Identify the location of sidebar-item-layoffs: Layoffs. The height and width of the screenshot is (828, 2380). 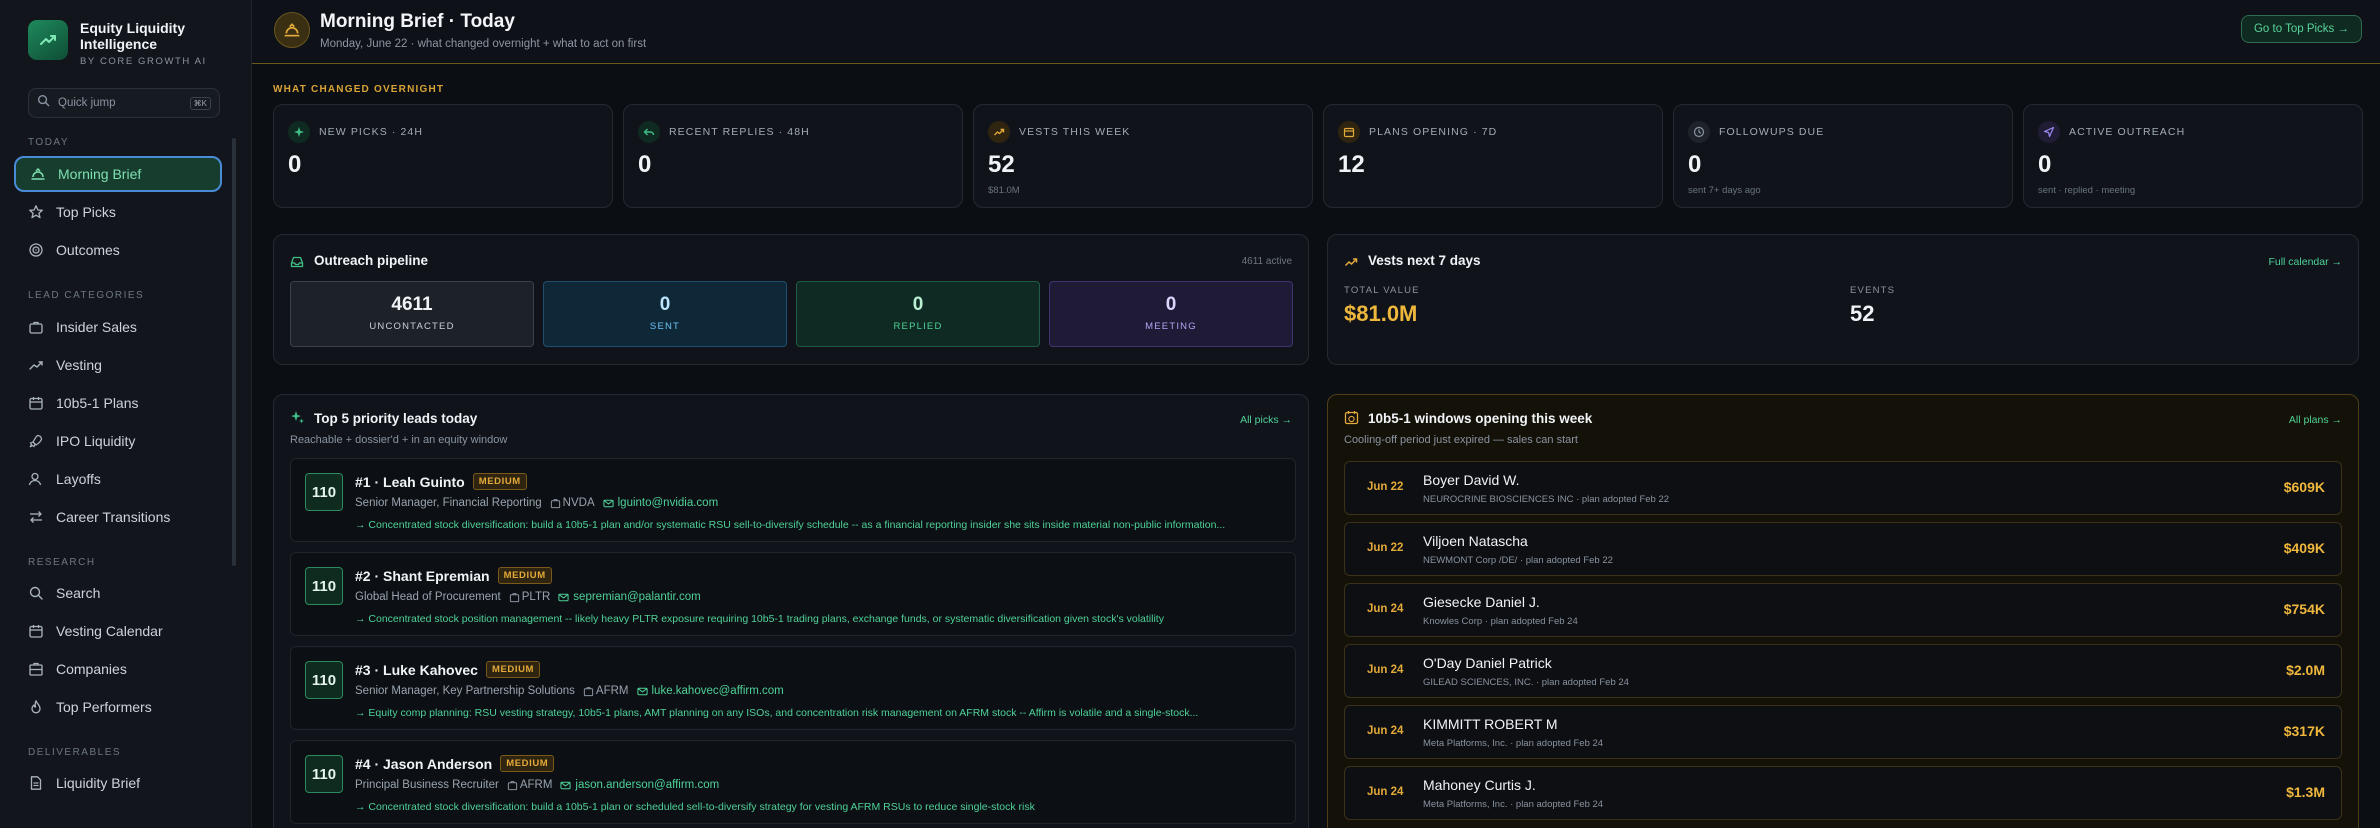
(118, 479).